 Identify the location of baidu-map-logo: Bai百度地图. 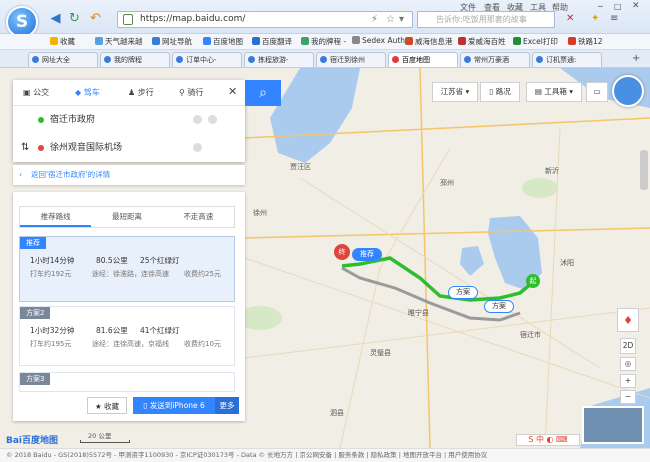
(32, 441).